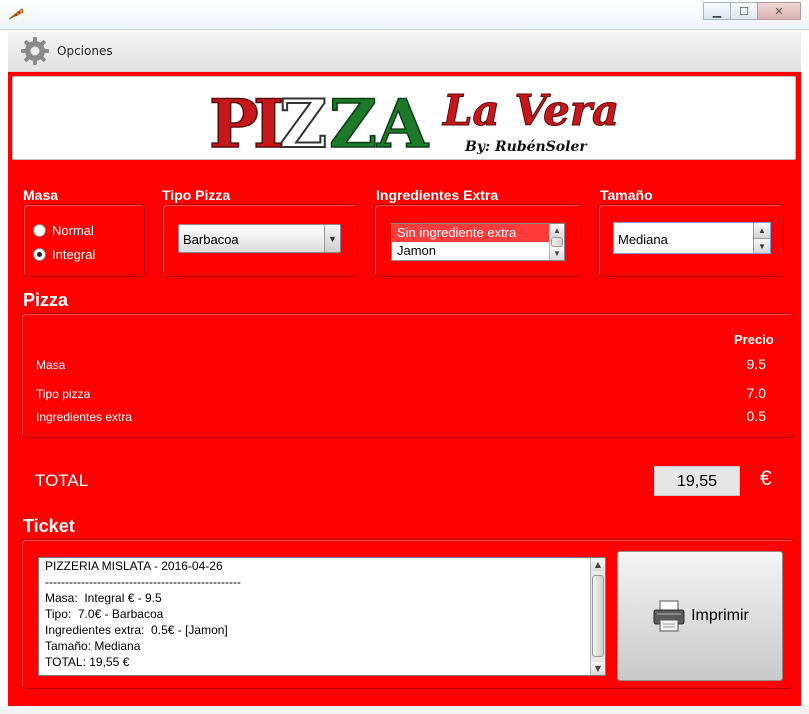 This screenshot has width=809, height=714. I want to click on currency-symbol: €, so click(766, 478).